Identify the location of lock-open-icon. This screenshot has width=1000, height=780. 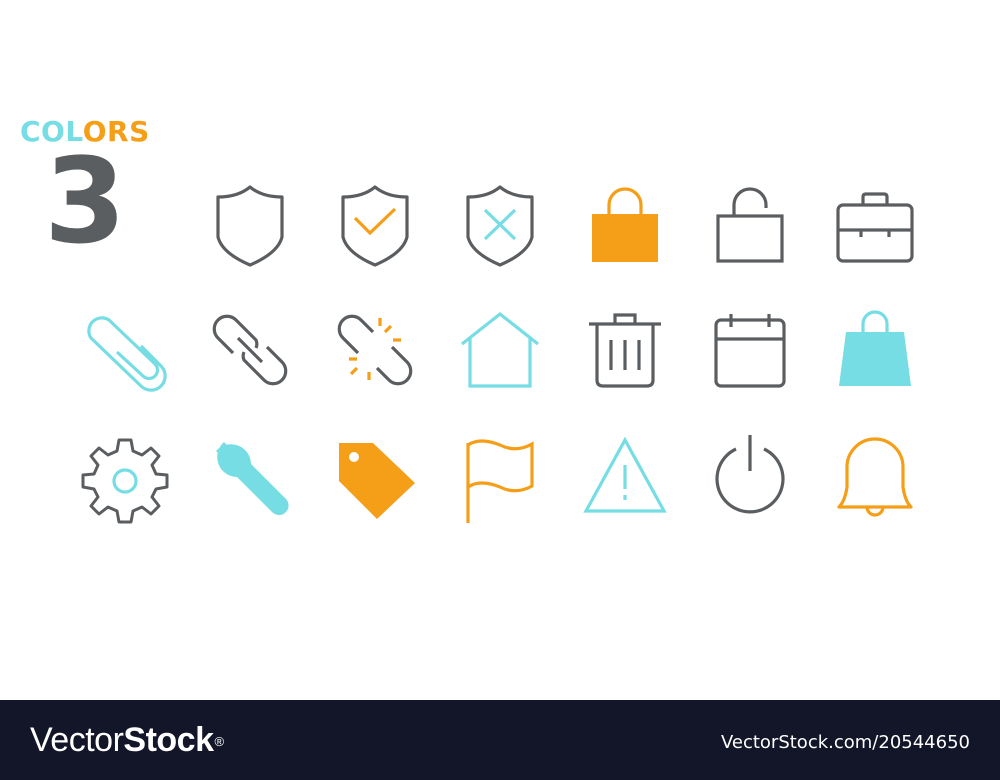
(750, 225).